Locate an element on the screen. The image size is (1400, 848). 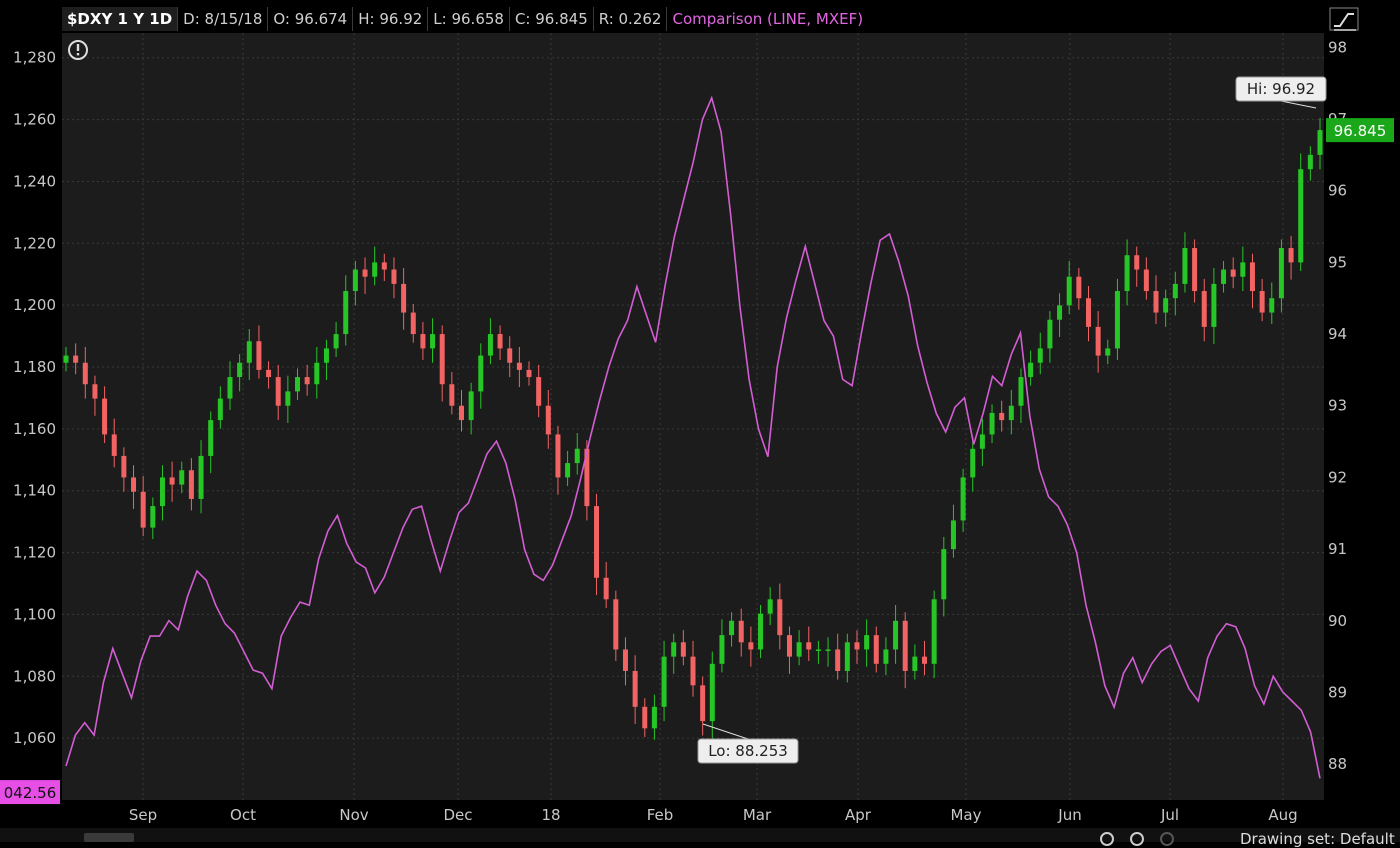
x-tick-label: Sep is located at coordinates (143, 815).